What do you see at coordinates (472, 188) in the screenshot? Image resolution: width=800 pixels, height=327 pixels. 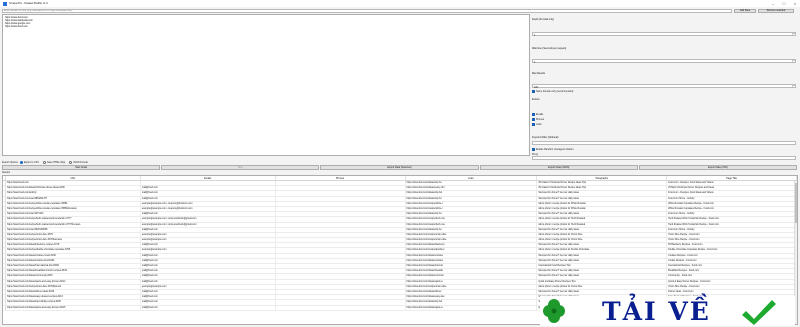 I see `table-cell: https://www.food.com/ideas/easy-chri` at bounding box center [472, 188].